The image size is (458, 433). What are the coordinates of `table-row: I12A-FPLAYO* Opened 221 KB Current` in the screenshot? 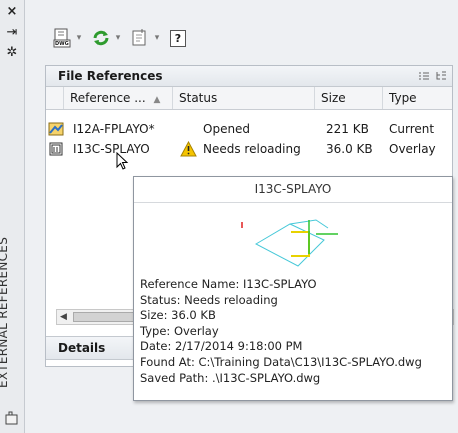 It's located at (249, 129).